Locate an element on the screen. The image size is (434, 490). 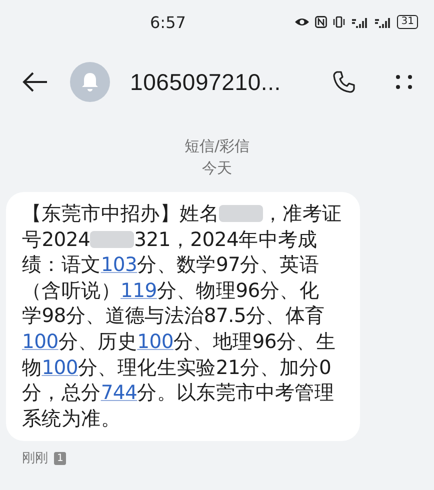
battery-level: 31 is located at coordinates (407, 22).